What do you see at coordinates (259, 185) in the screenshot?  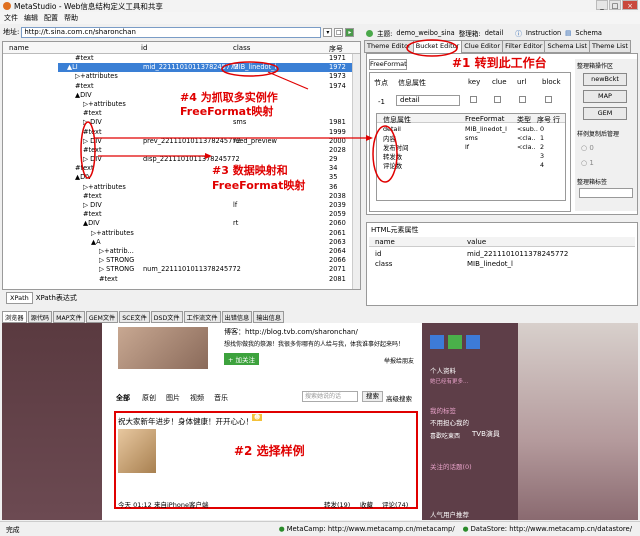 I see `annotation-3b: FreeFormat映射` at bounding box center [259, 185].